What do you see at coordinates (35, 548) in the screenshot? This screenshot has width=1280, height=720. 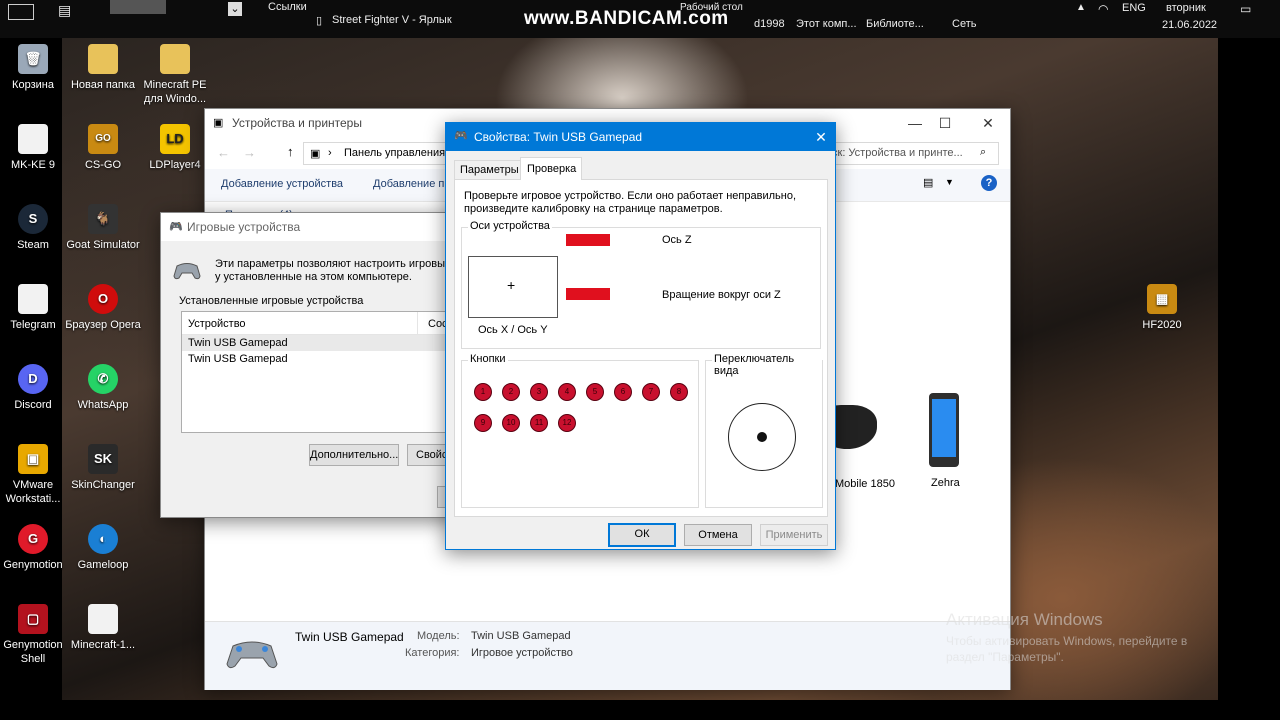 I see `desktop-icon-genymotion: G Genymotion` at bounding box center [35, 548].